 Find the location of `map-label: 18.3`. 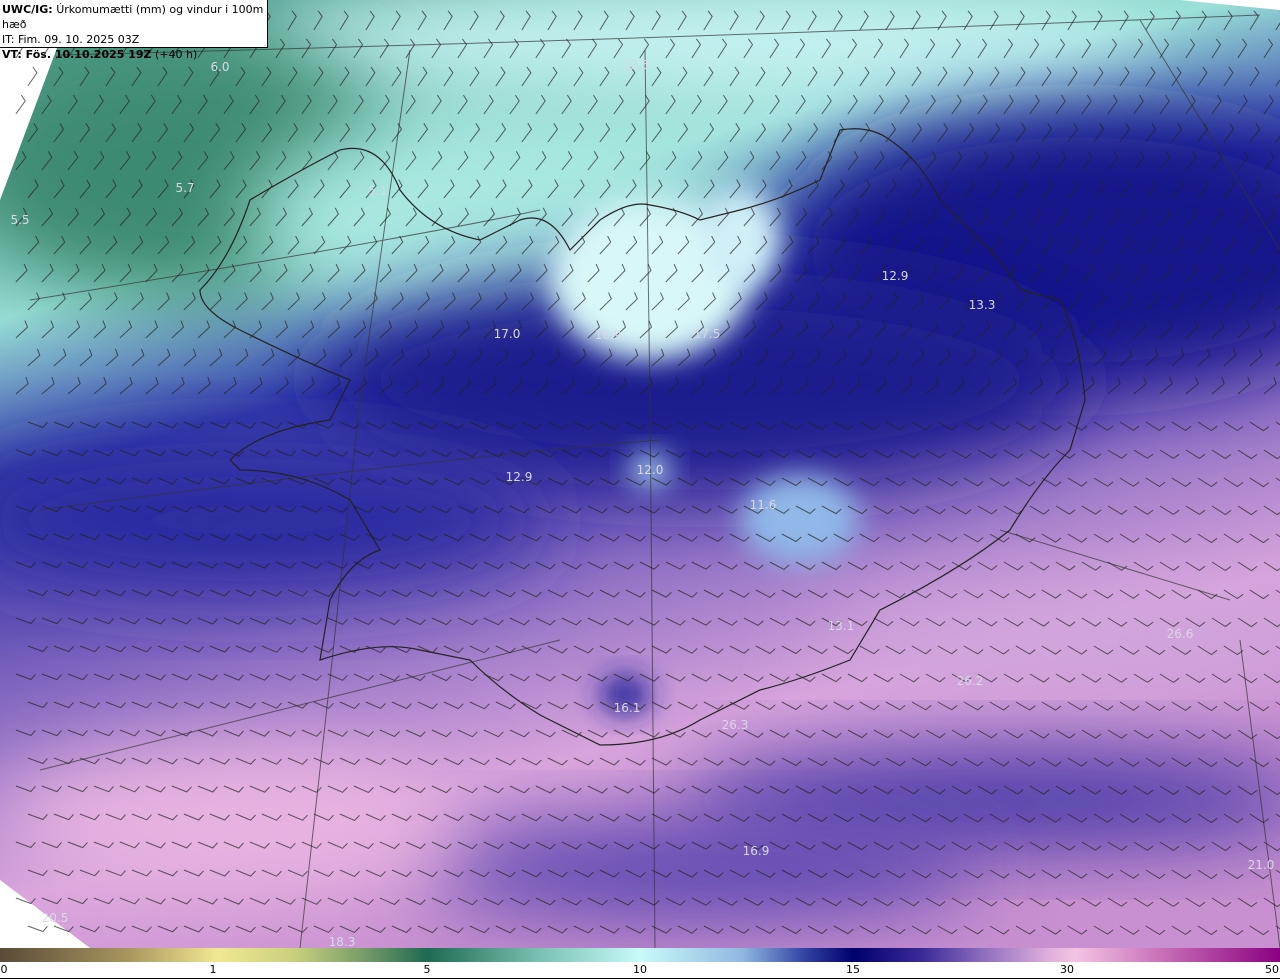

map-label: 18.3 is located at coordinates (342, 942).